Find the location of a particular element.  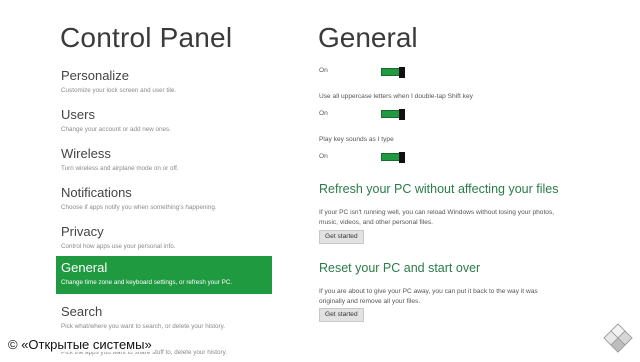

publisher-logo-icon is located at coordinates (618, 338).